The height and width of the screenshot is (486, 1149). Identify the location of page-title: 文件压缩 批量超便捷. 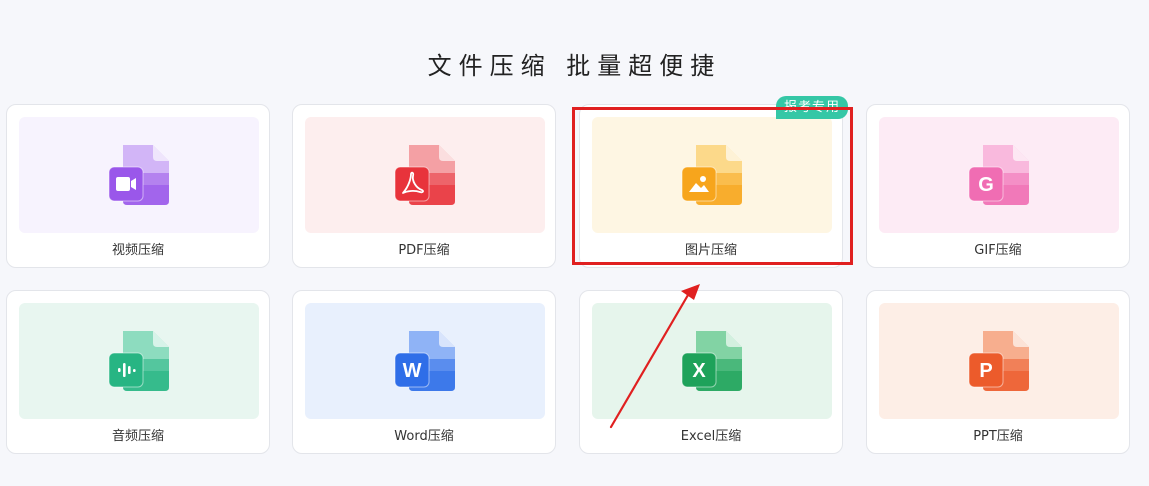
(574, 66).